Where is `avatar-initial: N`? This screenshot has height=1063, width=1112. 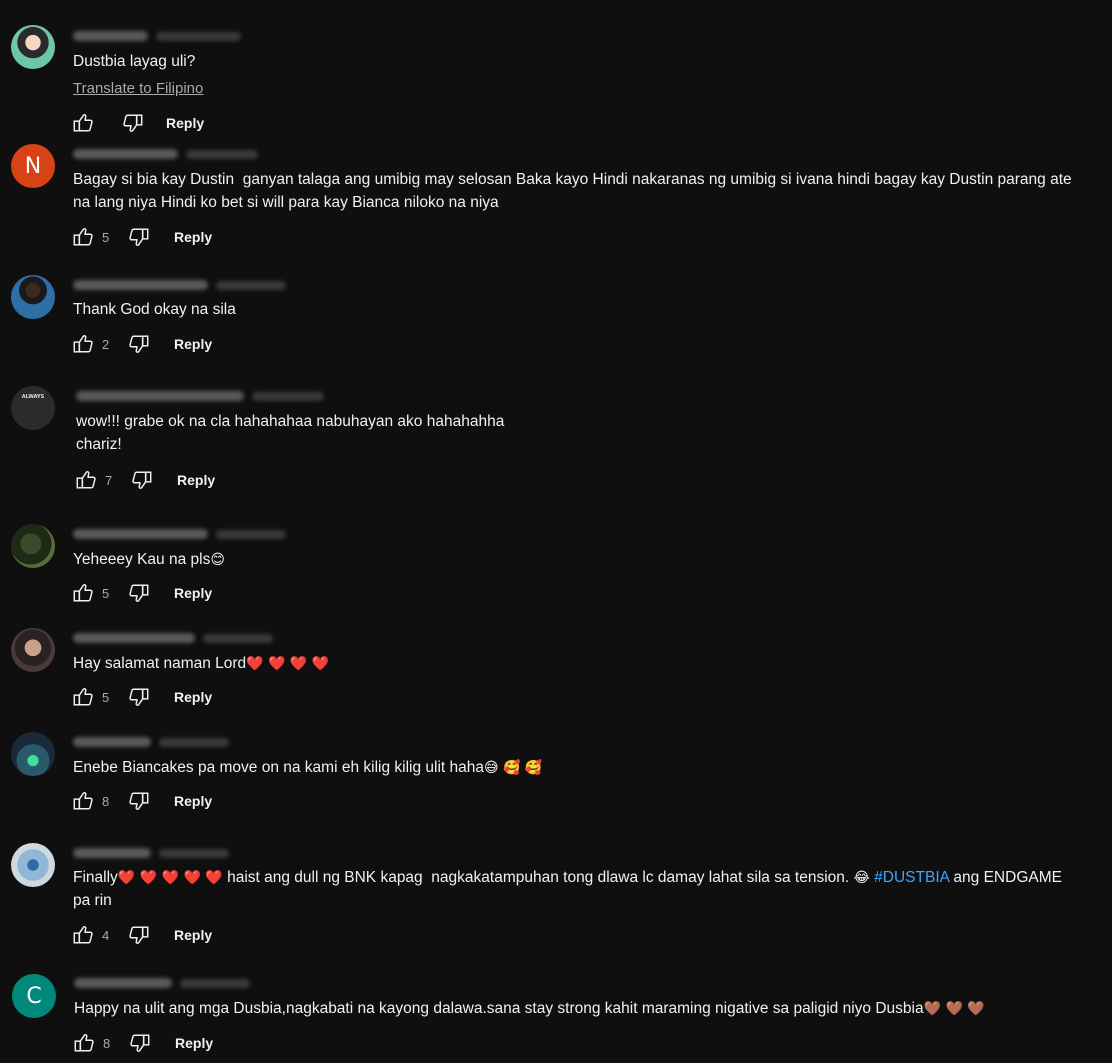 avatar-initial: N is located at coordinates (33, 166).